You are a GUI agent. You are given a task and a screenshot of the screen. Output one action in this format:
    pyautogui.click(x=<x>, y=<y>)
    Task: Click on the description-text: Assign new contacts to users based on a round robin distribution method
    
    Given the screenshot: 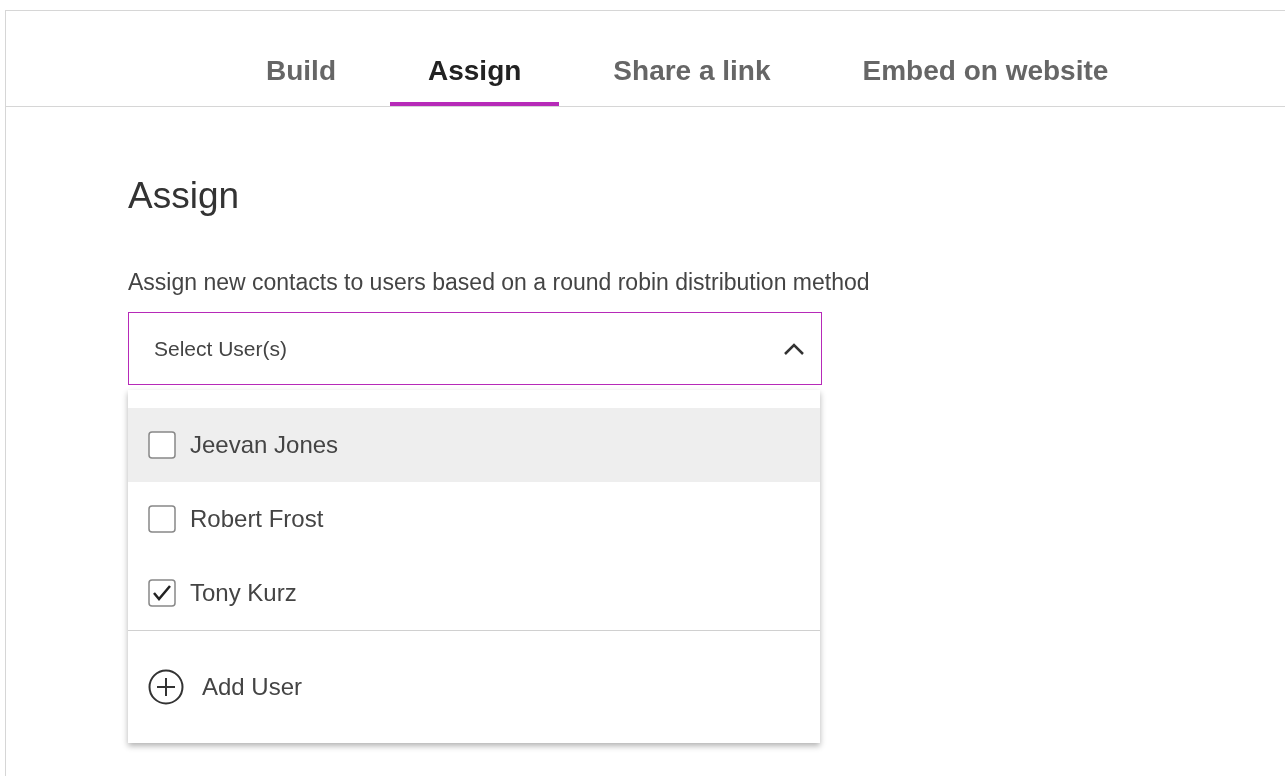 What is the action you would take?
    pyautogui.click(x=499, y=282)
    